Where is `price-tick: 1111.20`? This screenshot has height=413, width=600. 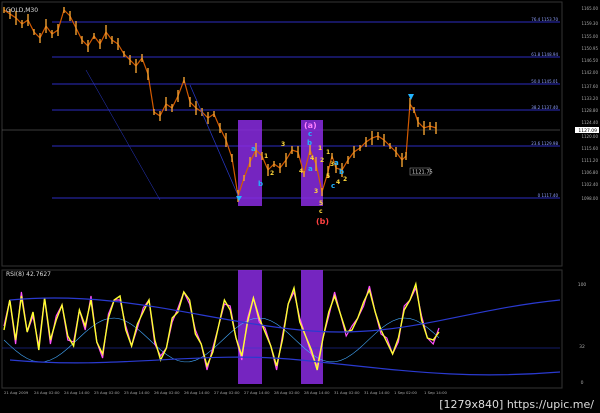 price-tick: 1111.20 is located at coordinates (589, 160).